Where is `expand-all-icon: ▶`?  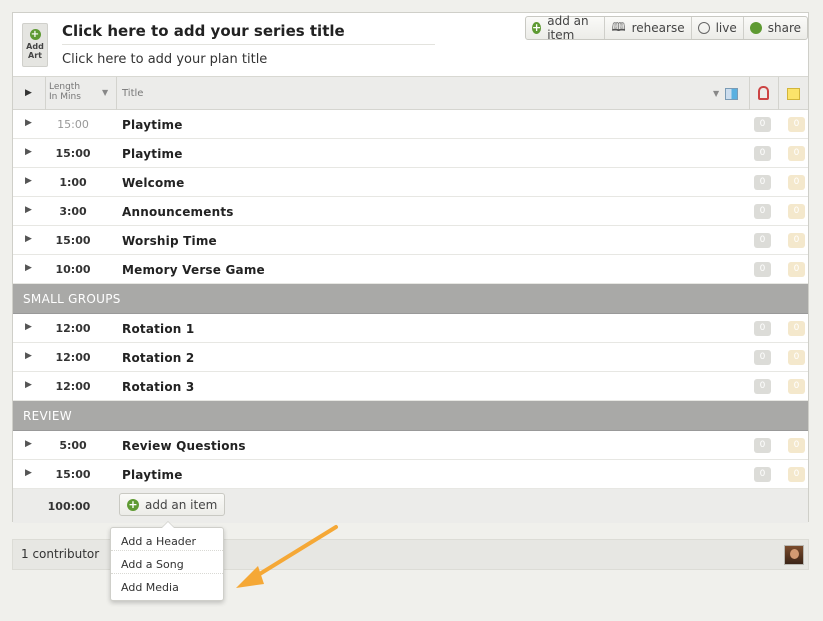
expand-all-icon: ▶ is located at coordinates (28, 93).